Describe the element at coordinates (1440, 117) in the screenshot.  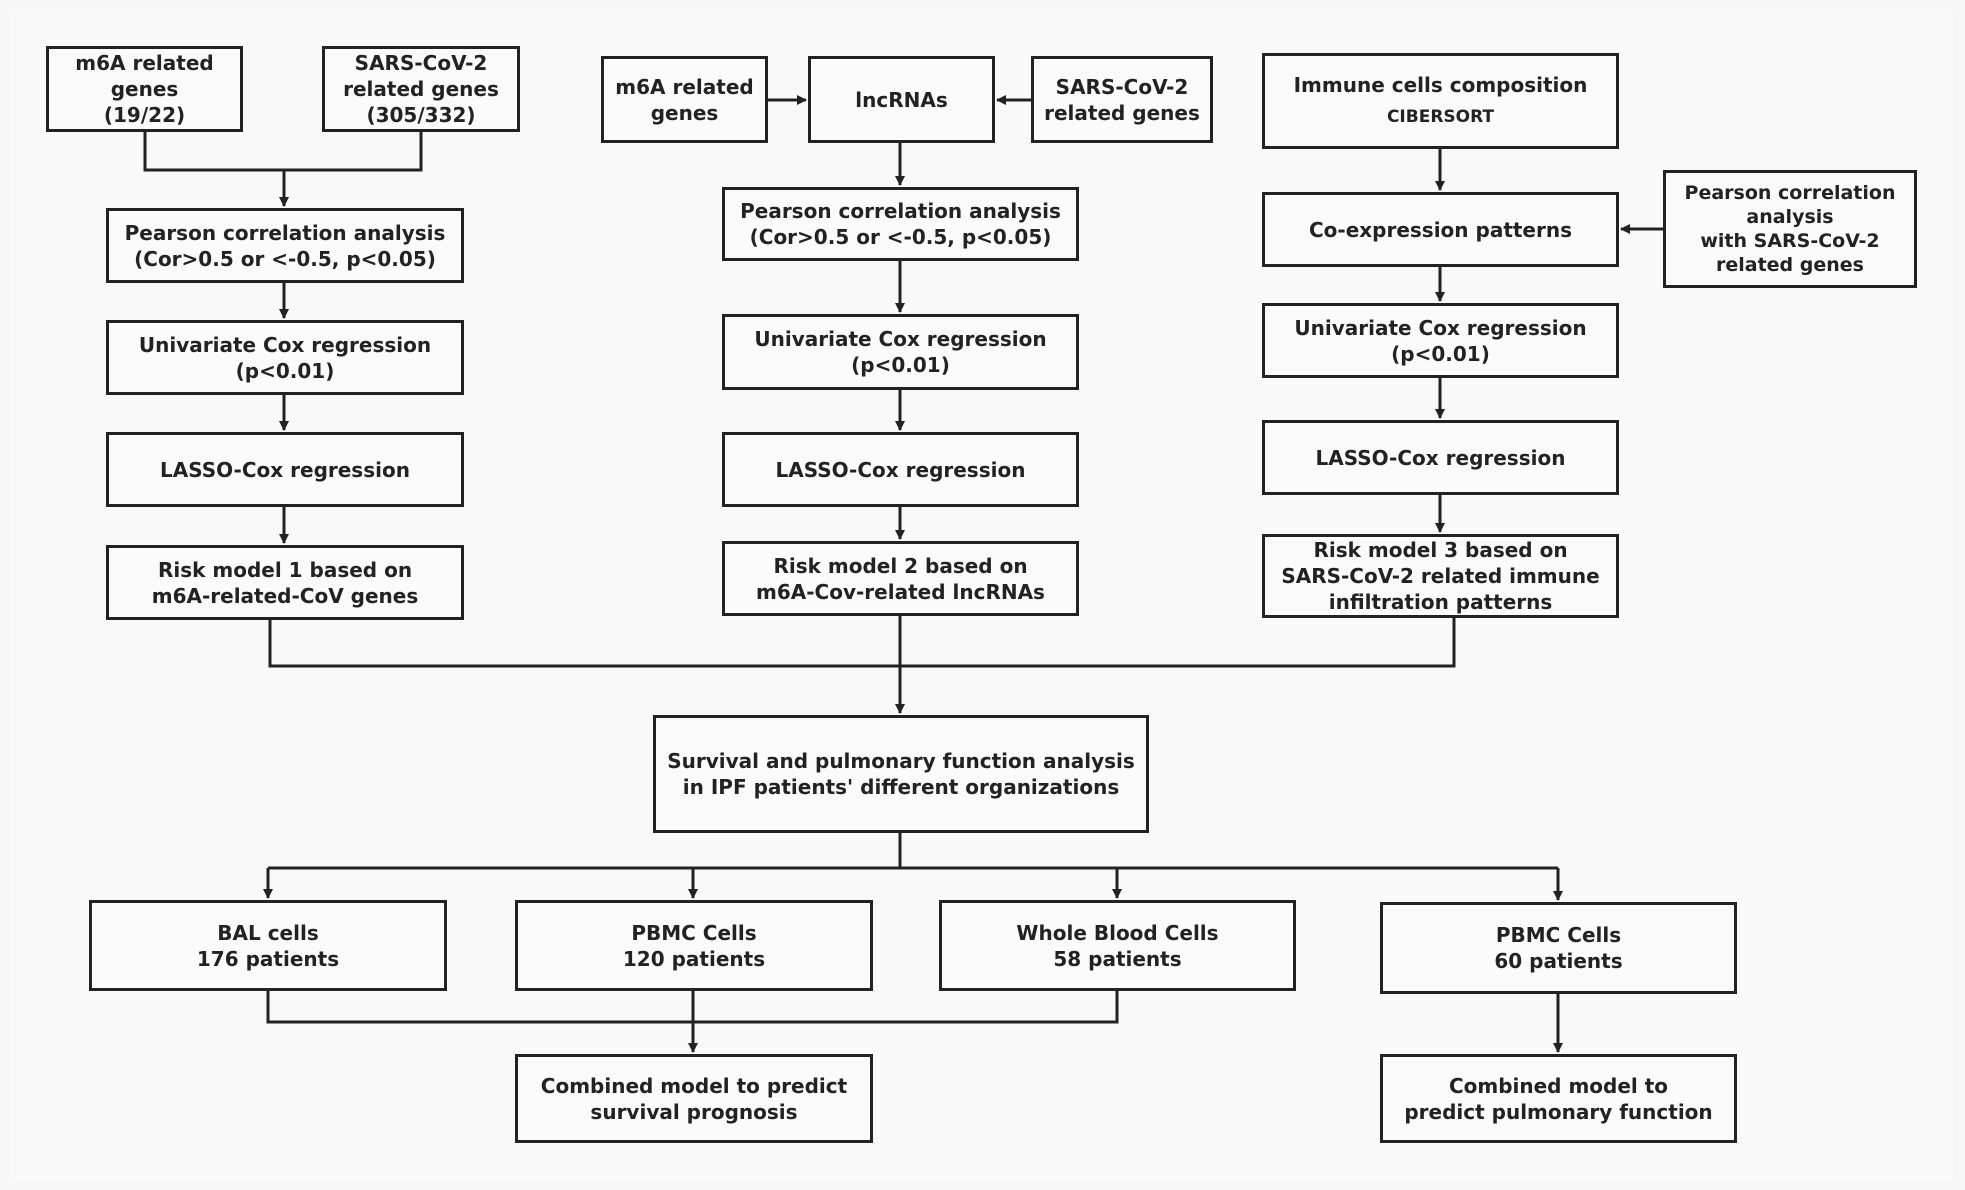
I see `box-subtitle: CIBERSORT` at that location.